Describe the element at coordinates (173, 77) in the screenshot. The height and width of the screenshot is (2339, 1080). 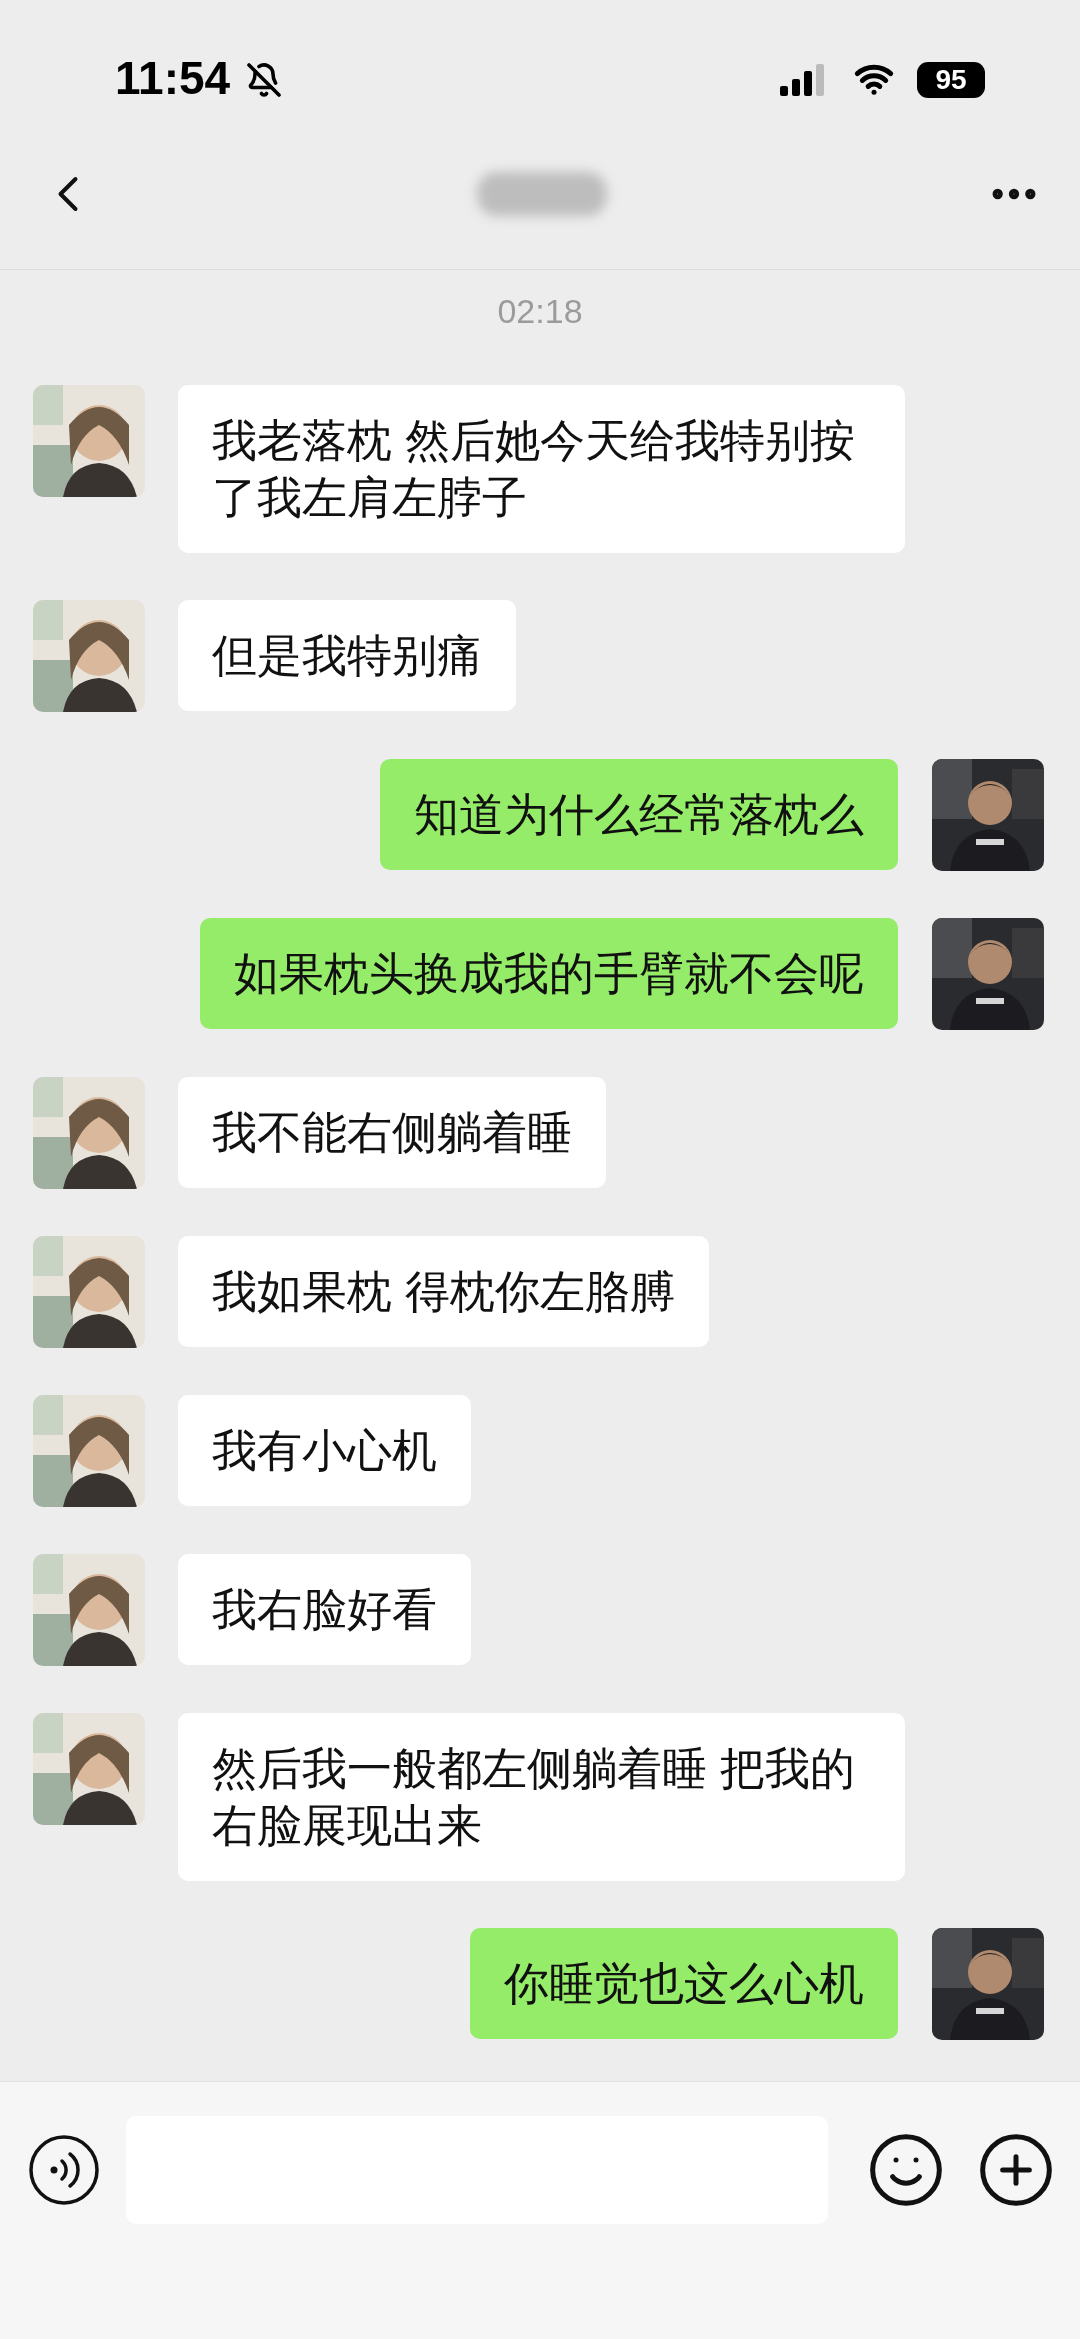
I see `status-time: 11:54` at that location.